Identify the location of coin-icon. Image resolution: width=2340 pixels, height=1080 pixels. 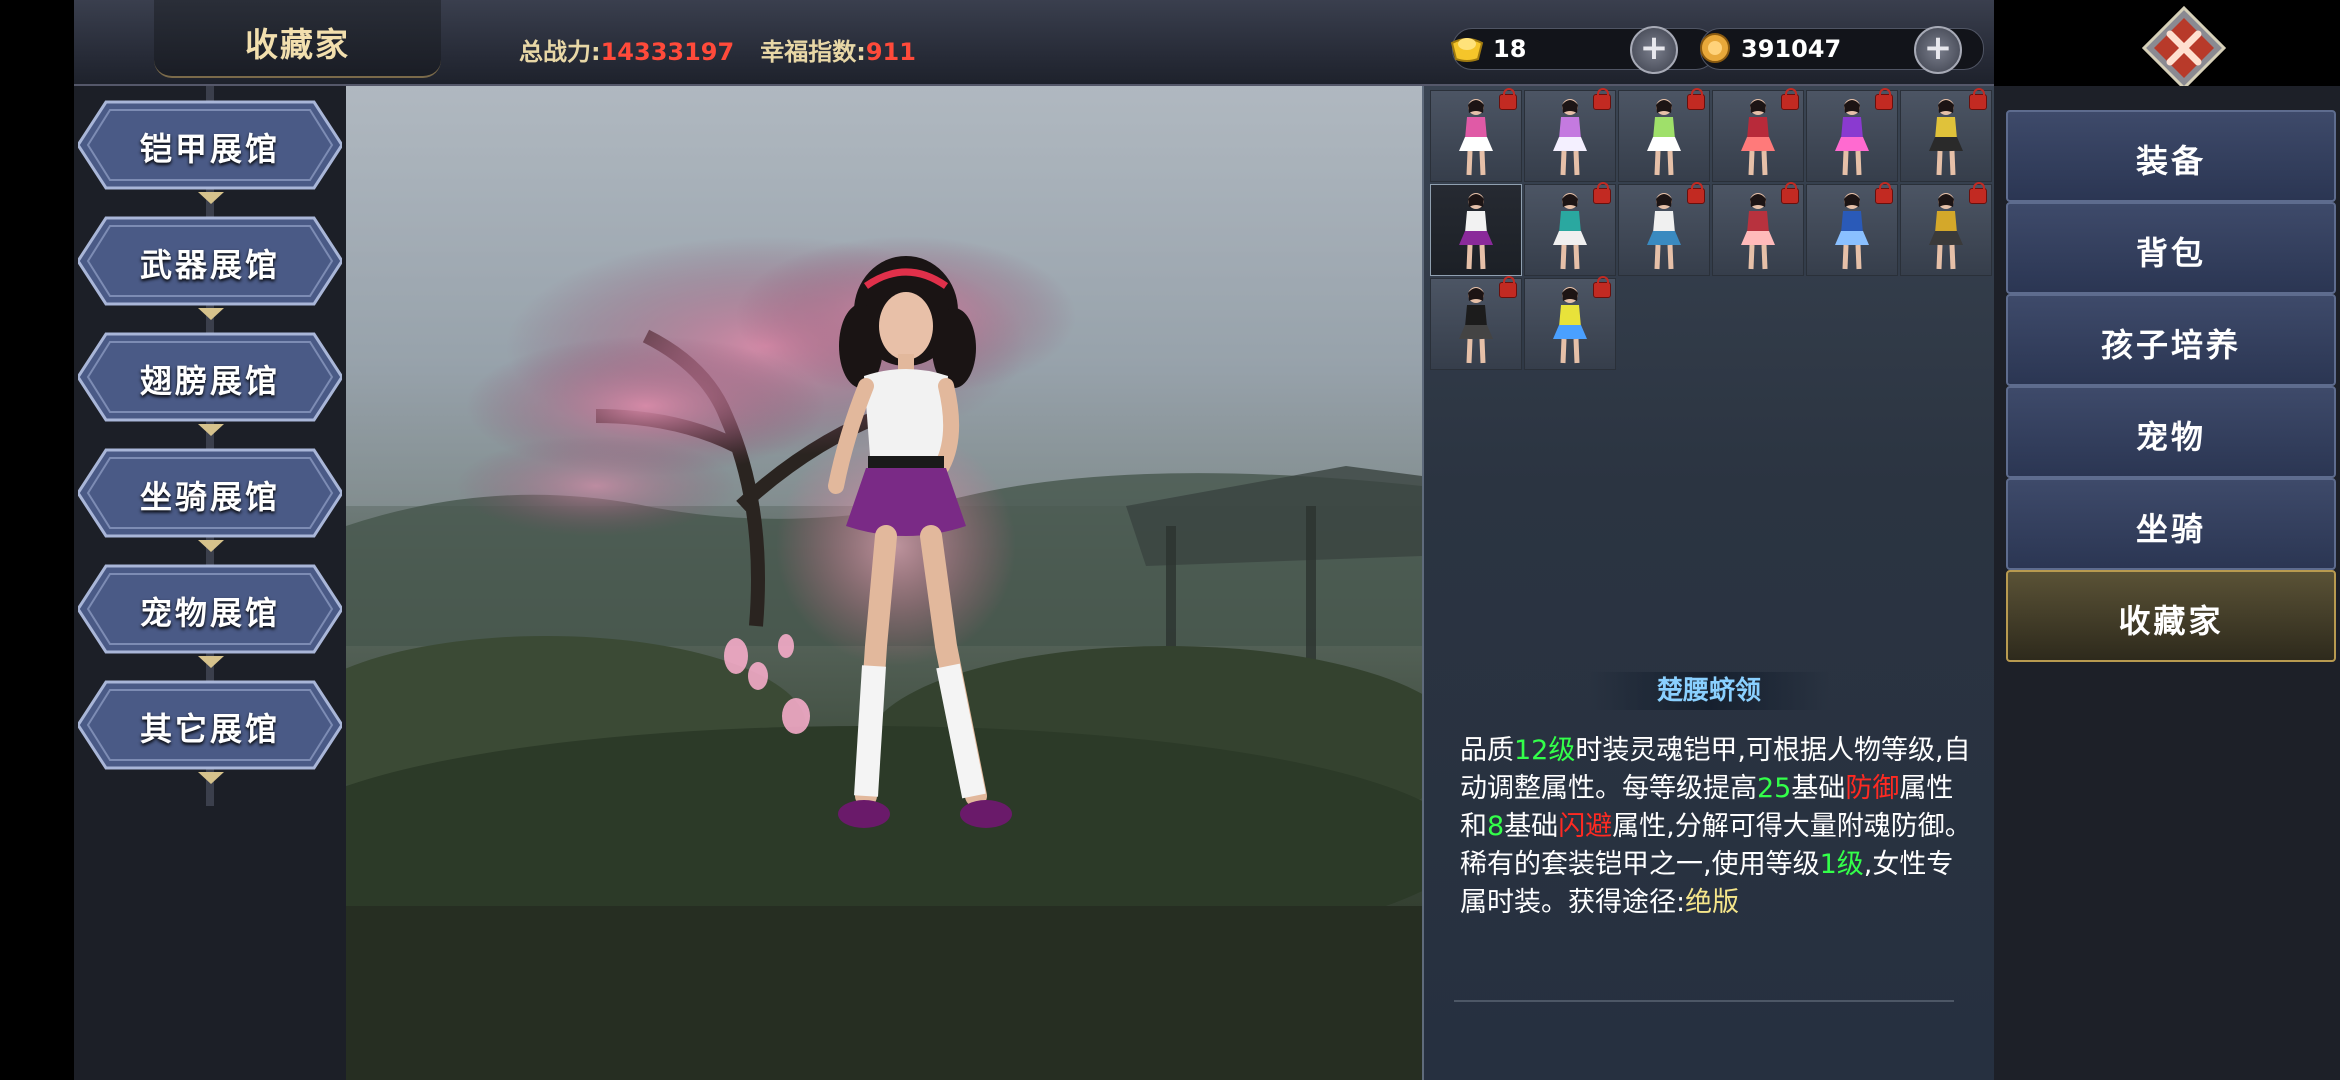
(1715, 48).